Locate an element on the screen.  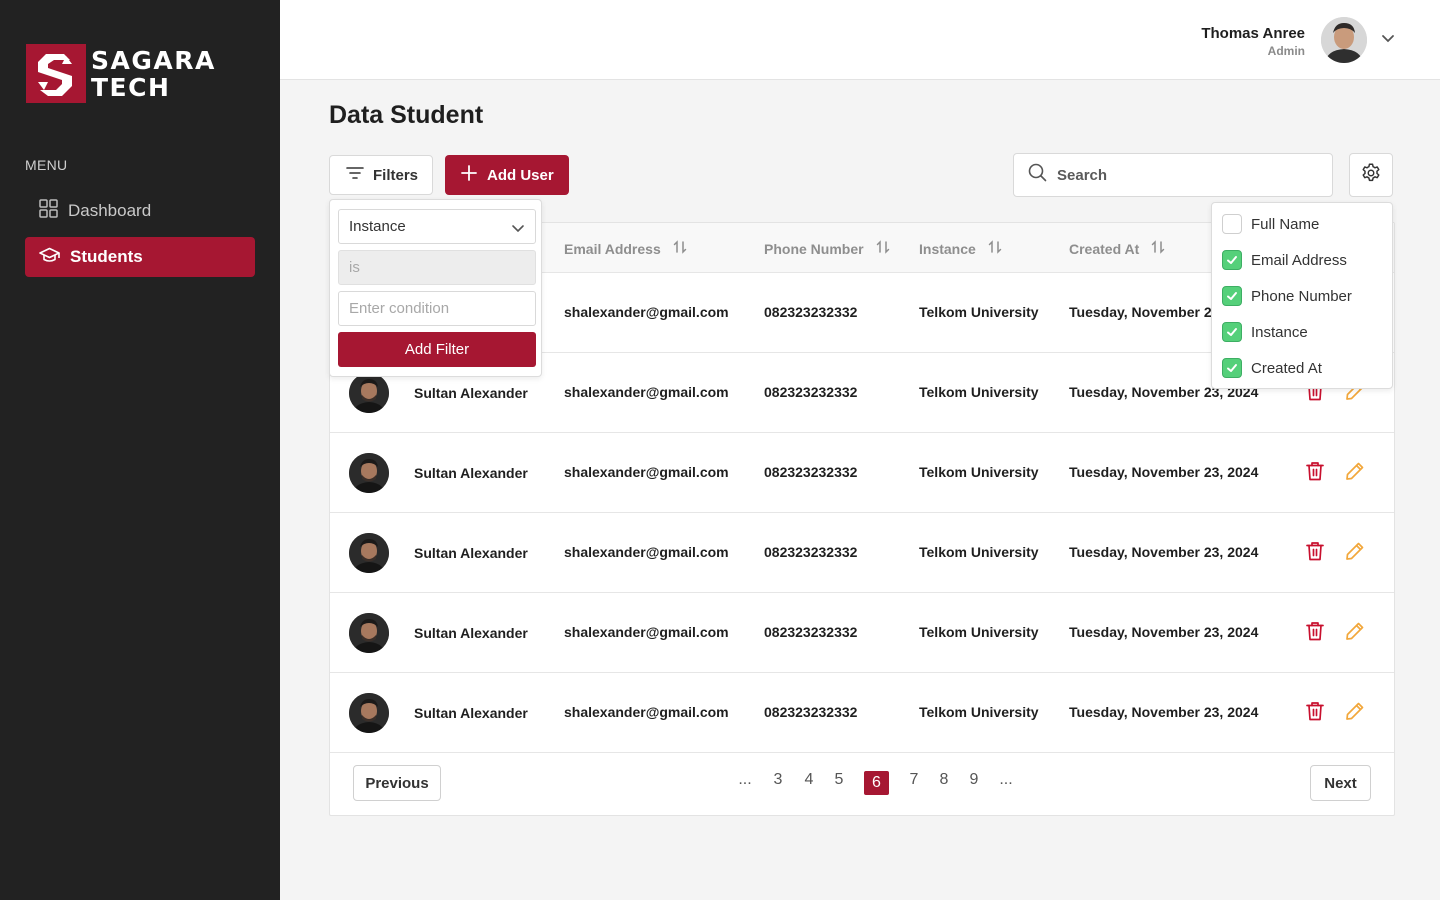
page-9: 9 is located at coordinates (974, 780).